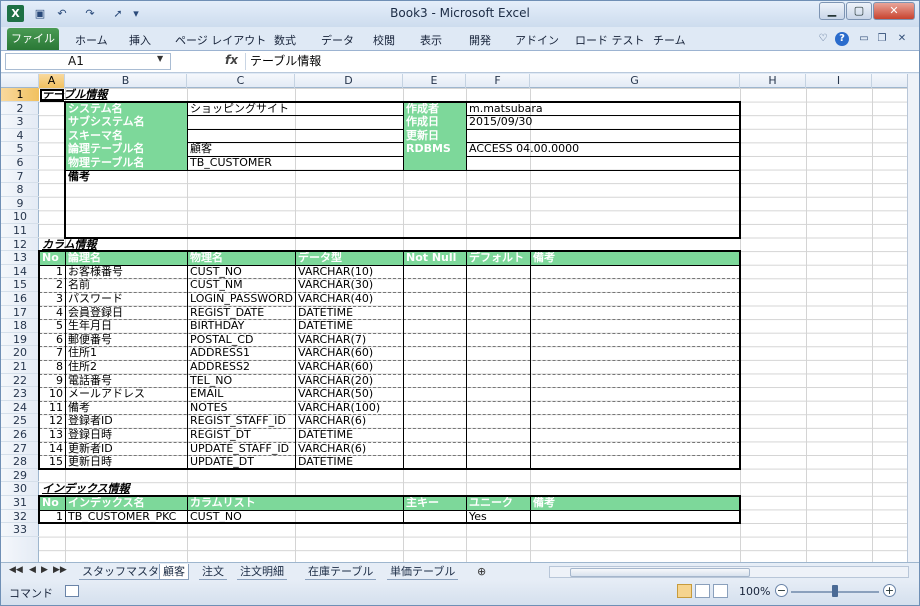  I want to click on tab-data: データ, so click(337, 40).